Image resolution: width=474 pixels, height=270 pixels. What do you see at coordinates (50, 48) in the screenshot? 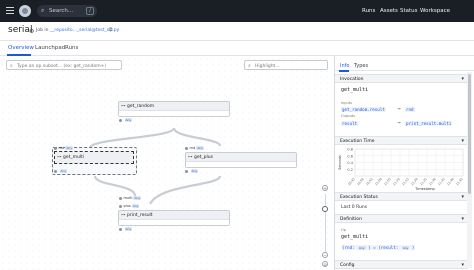
I see `tab-launchpad: Launchpad` at bounding box center [50, 48].